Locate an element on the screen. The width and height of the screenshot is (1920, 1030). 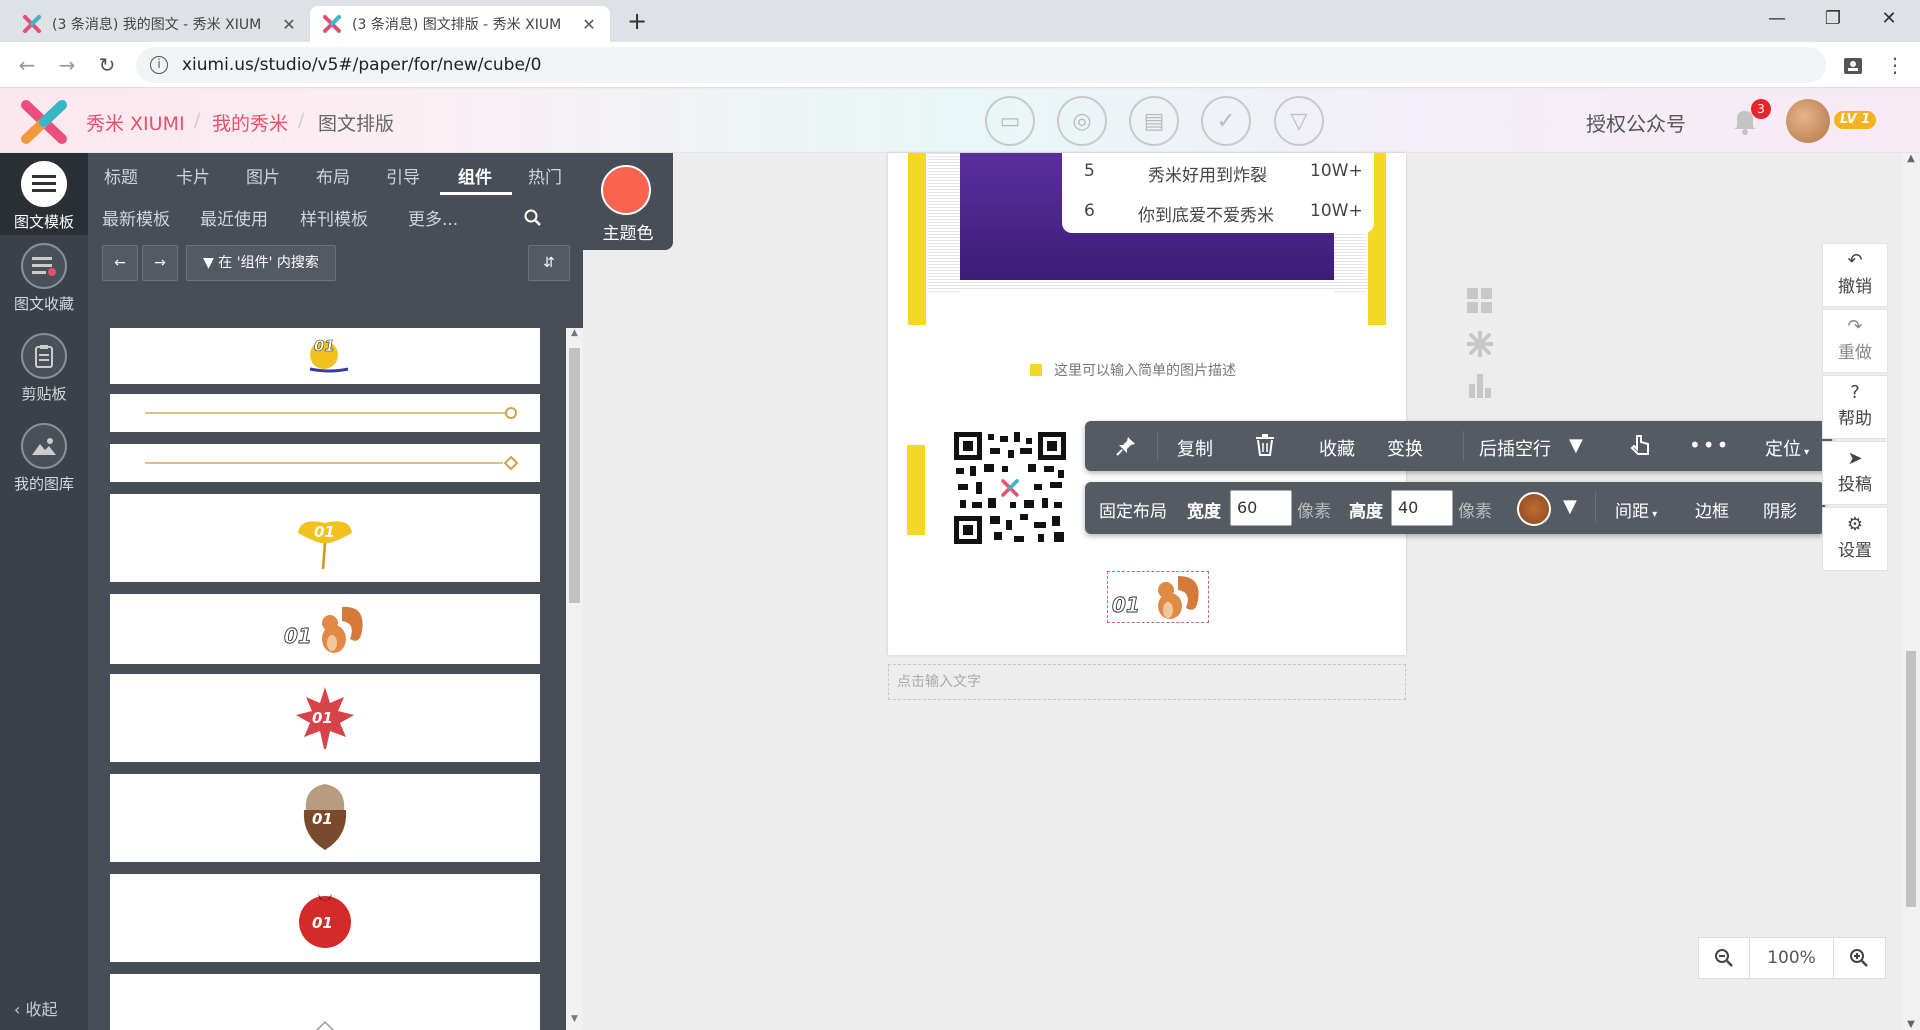
pointer-hand-icon is located at coordinates (1641, 445).